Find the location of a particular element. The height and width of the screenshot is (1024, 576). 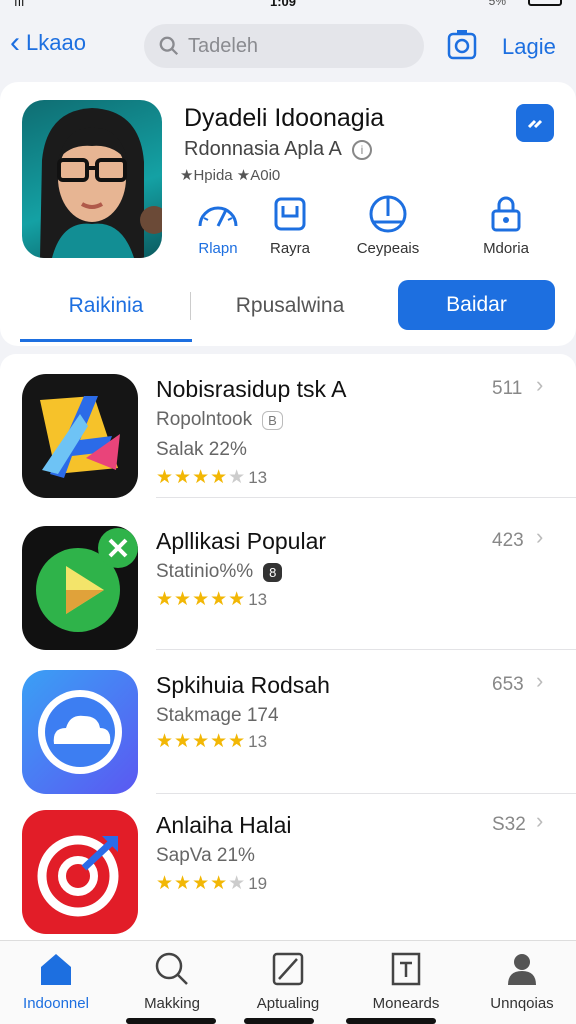

action-speed: Rlapn is located at coordinates (218, 225).